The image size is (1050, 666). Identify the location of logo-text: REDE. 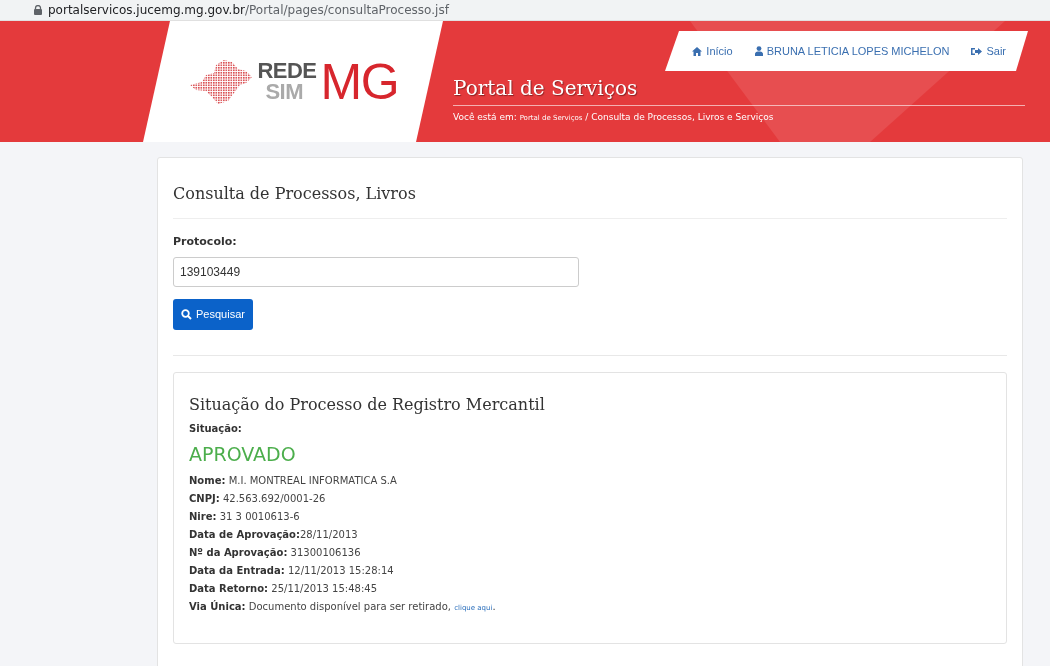
(287, 71).